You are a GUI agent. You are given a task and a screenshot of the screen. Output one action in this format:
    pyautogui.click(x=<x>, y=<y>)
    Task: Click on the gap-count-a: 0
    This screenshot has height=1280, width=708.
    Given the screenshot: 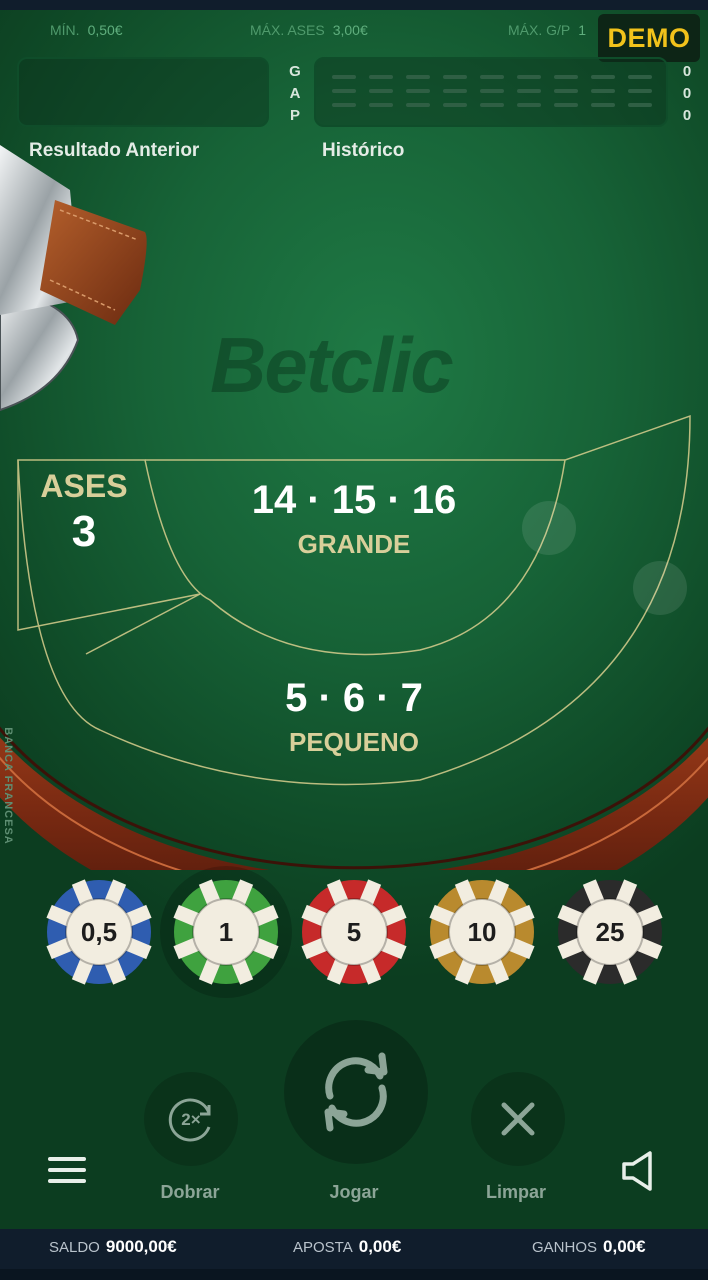 What is the action you would take?
    pyautogui.click(x=687, y=93)
    